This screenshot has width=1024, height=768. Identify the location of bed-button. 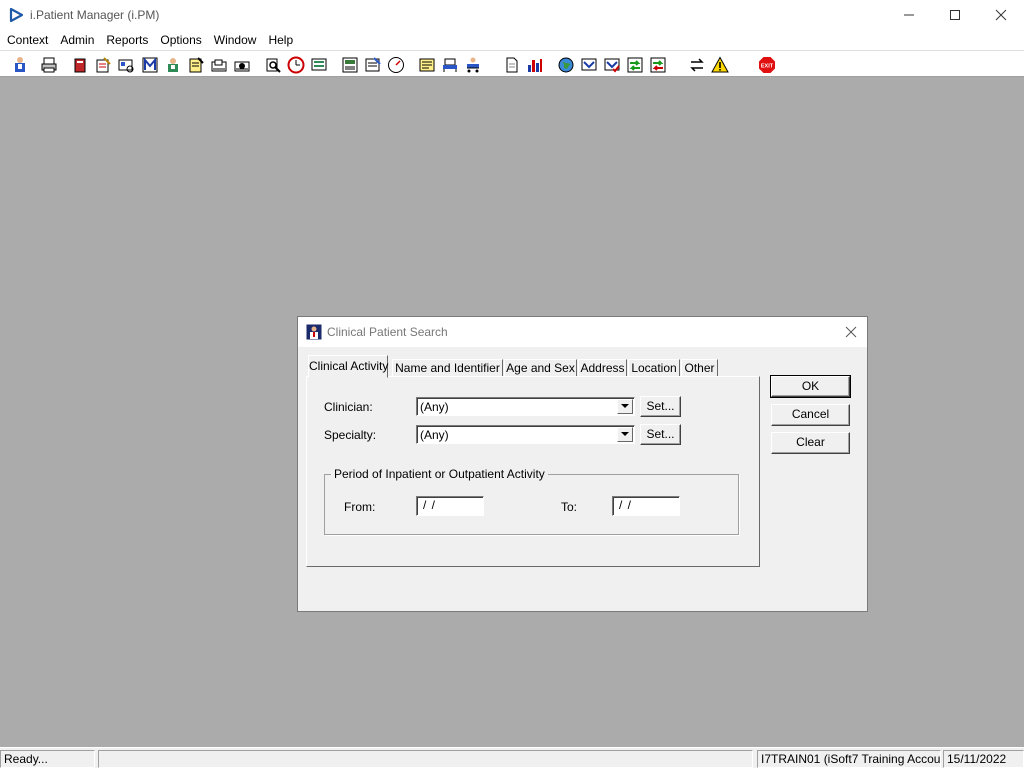
(449, 64).